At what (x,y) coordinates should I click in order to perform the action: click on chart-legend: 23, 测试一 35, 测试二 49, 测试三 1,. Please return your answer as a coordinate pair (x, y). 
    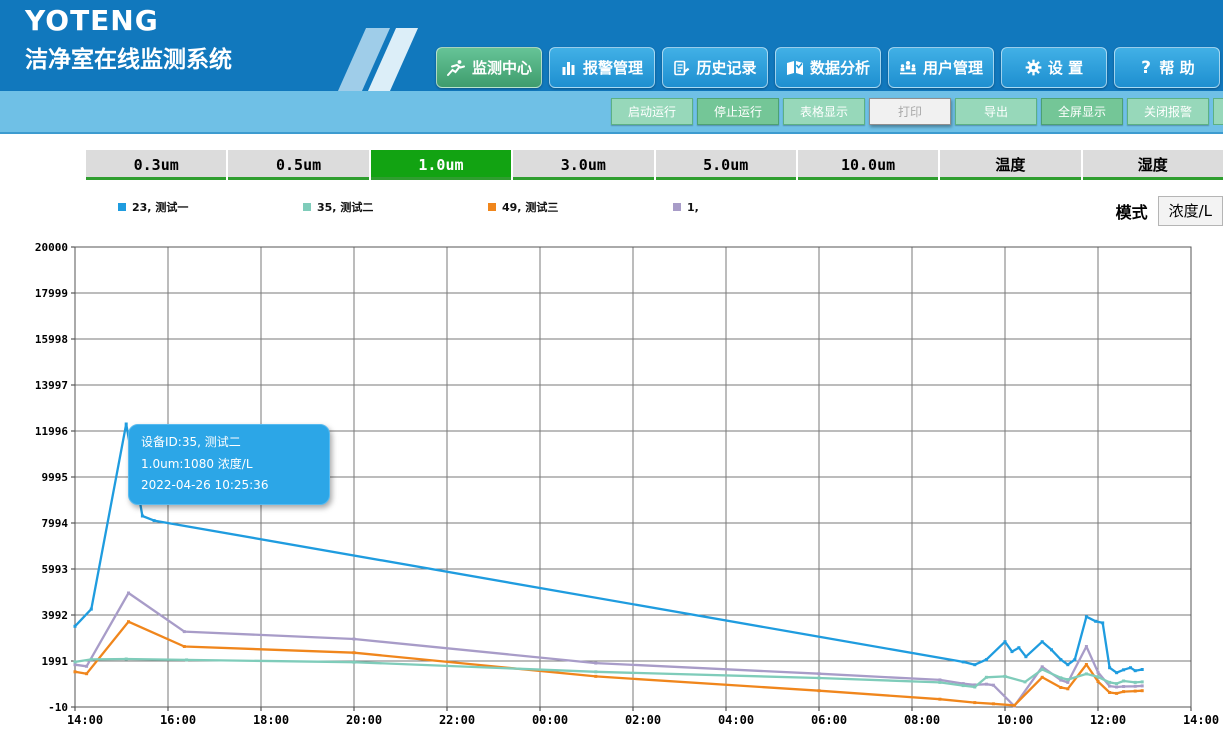
    Looking at the image, I should click on (488, 207).